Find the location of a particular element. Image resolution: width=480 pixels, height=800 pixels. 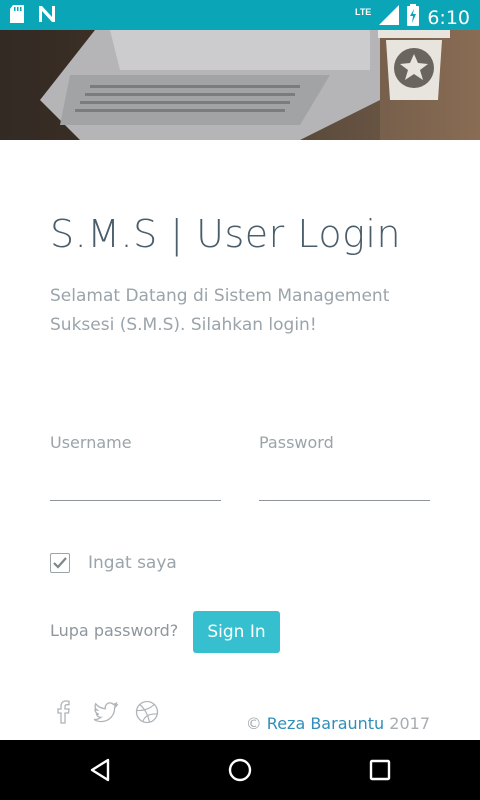

copyright-symbol: © is located at coordinates (253, 723).